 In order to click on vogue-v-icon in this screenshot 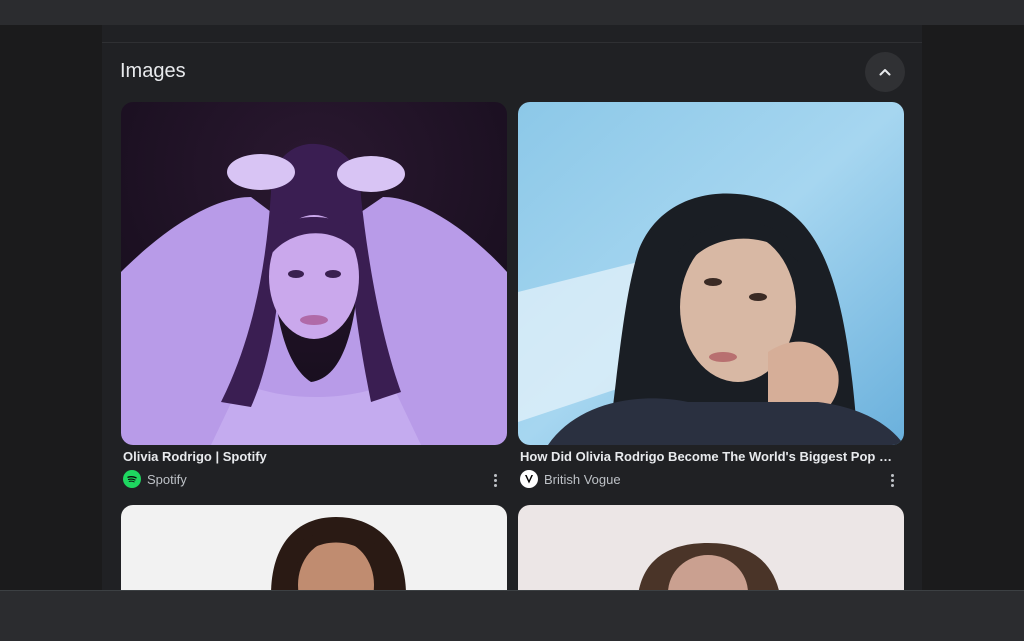, I will do `click(529, 479)`.